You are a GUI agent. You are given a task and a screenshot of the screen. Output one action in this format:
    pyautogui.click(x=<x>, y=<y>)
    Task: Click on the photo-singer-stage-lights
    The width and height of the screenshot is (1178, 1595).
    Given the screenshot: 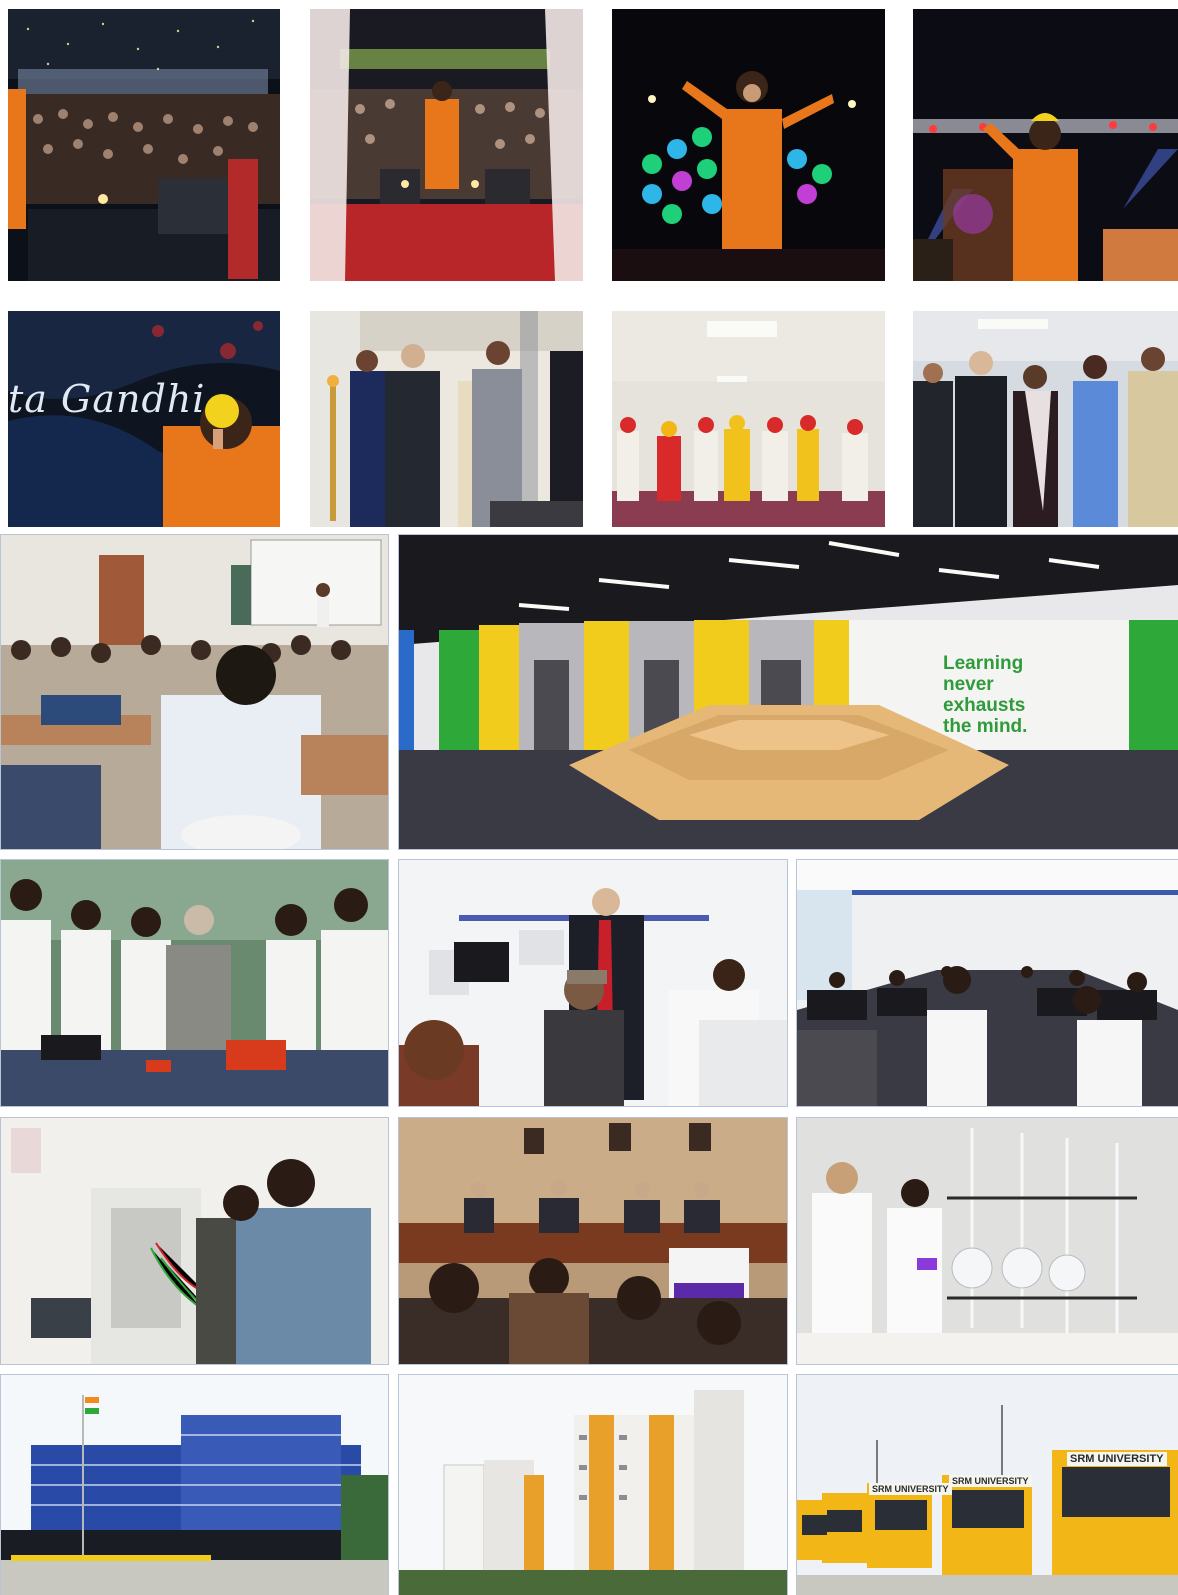 What is the action you would take?
    pyautogui.click(x=1045, y=145)
    